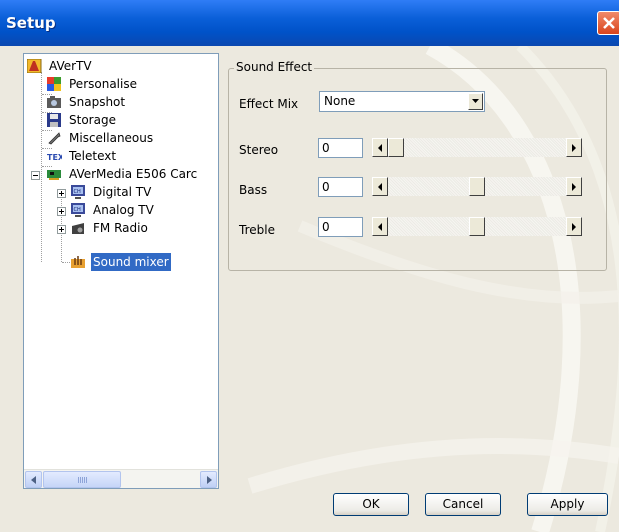 The width and height of the screenshot is (619, 532). I want to click on tree-item-label: AVerTV, so click(70, 66).